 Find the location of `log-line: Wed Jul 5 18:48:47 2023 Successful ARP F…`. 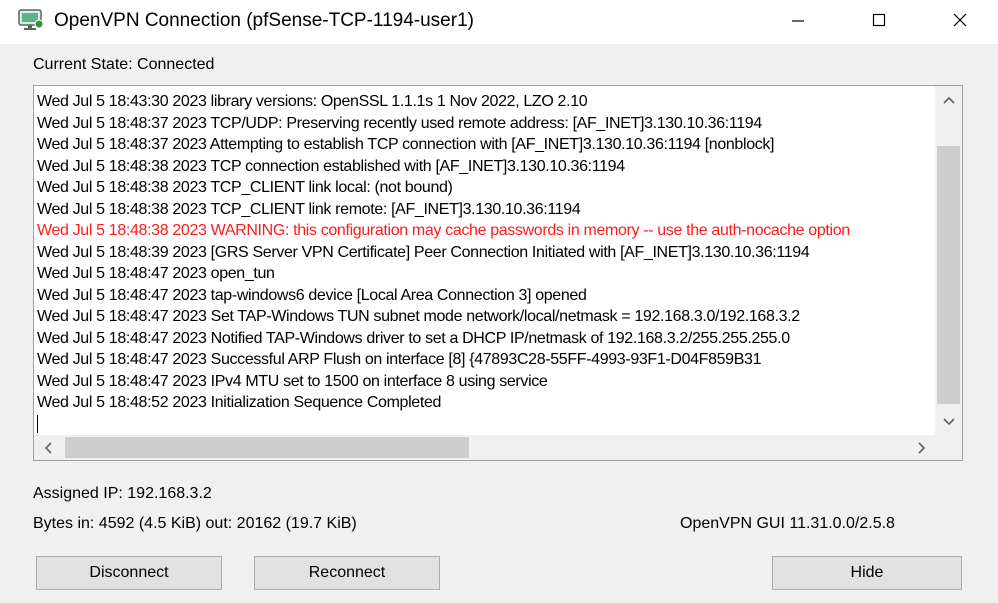

log-line: Wed Jul 5 18:48:47 2023 Successful ARP F… is located at coordinates (399, 359).